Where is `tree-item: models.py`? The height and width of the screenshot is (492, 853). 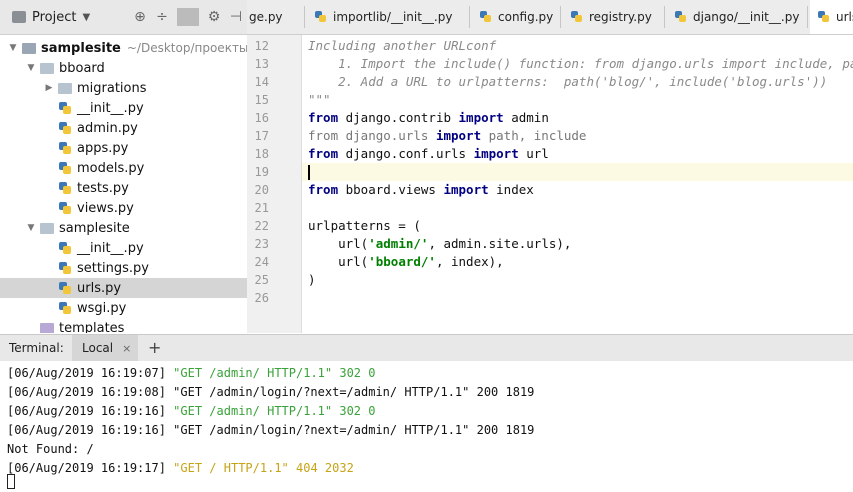
tree-item: models.py is located at coordinates (123, 168).